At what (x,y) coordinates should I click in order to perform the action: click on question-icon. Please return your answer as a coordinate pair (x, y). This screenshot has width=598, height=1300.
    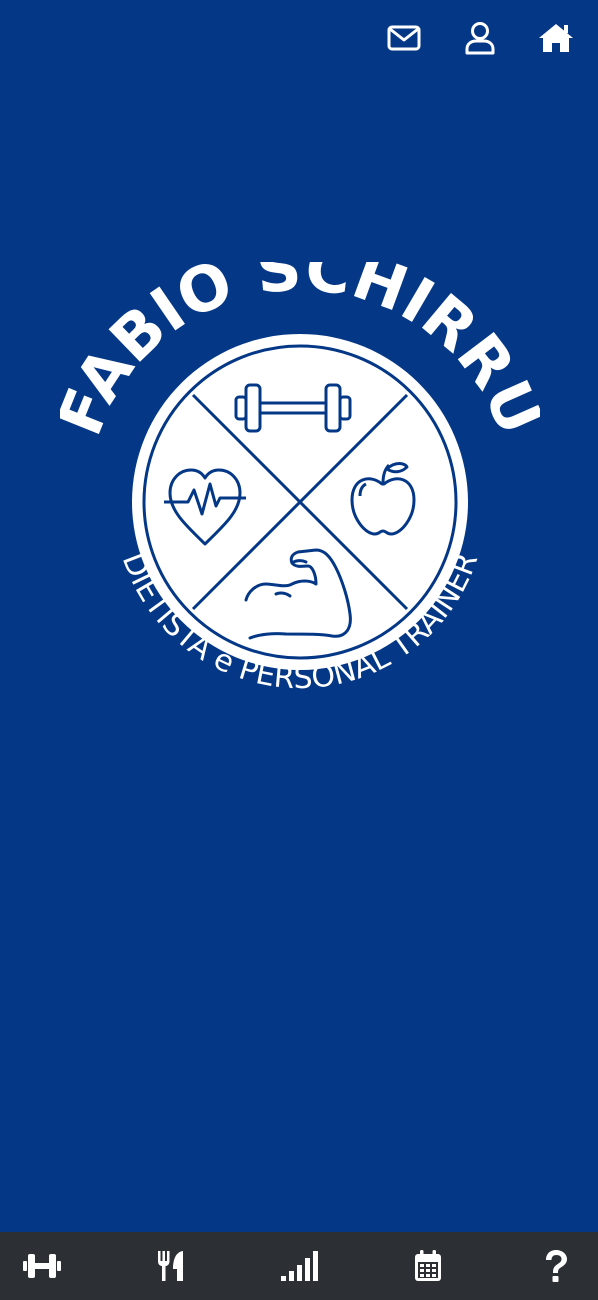
    Looking at the image, I should click on (556, 1266).